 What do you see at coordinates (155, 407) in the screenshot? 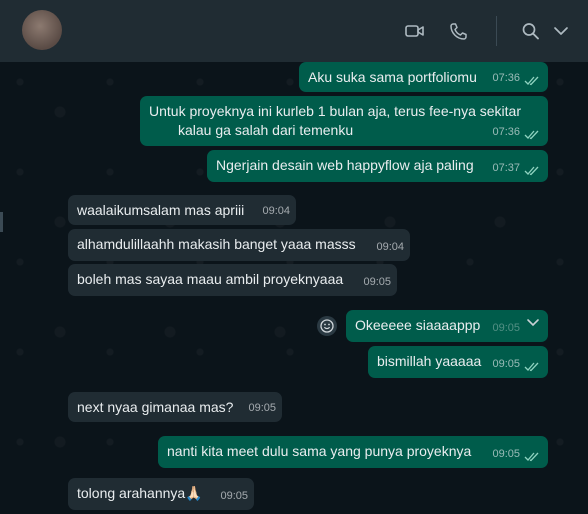
I see `message-text: next nyaa gimanaa mas?` at bounding box center [155, 407].